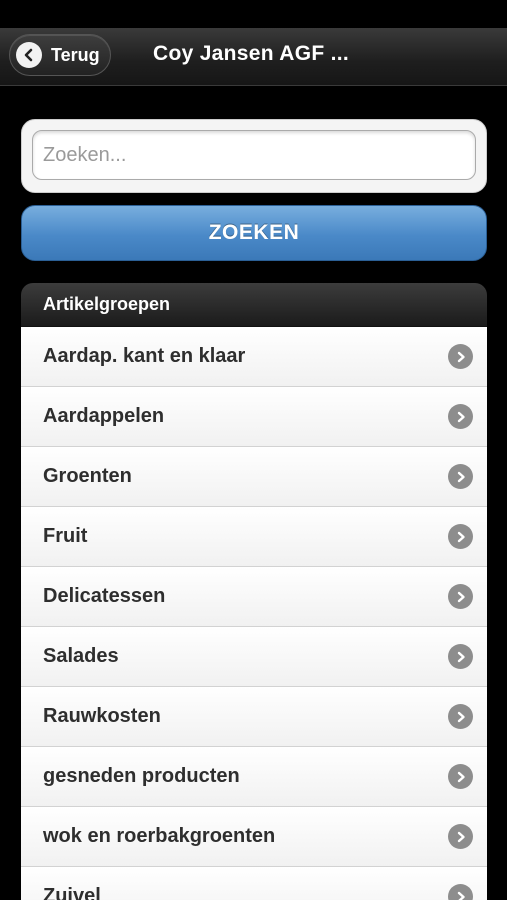 This screenshot has width=507, height=900. What do you see at coordinates (65, 536) in the screenshot?
I see `list-item-label: Fruit` at bounding box center [65, 536].